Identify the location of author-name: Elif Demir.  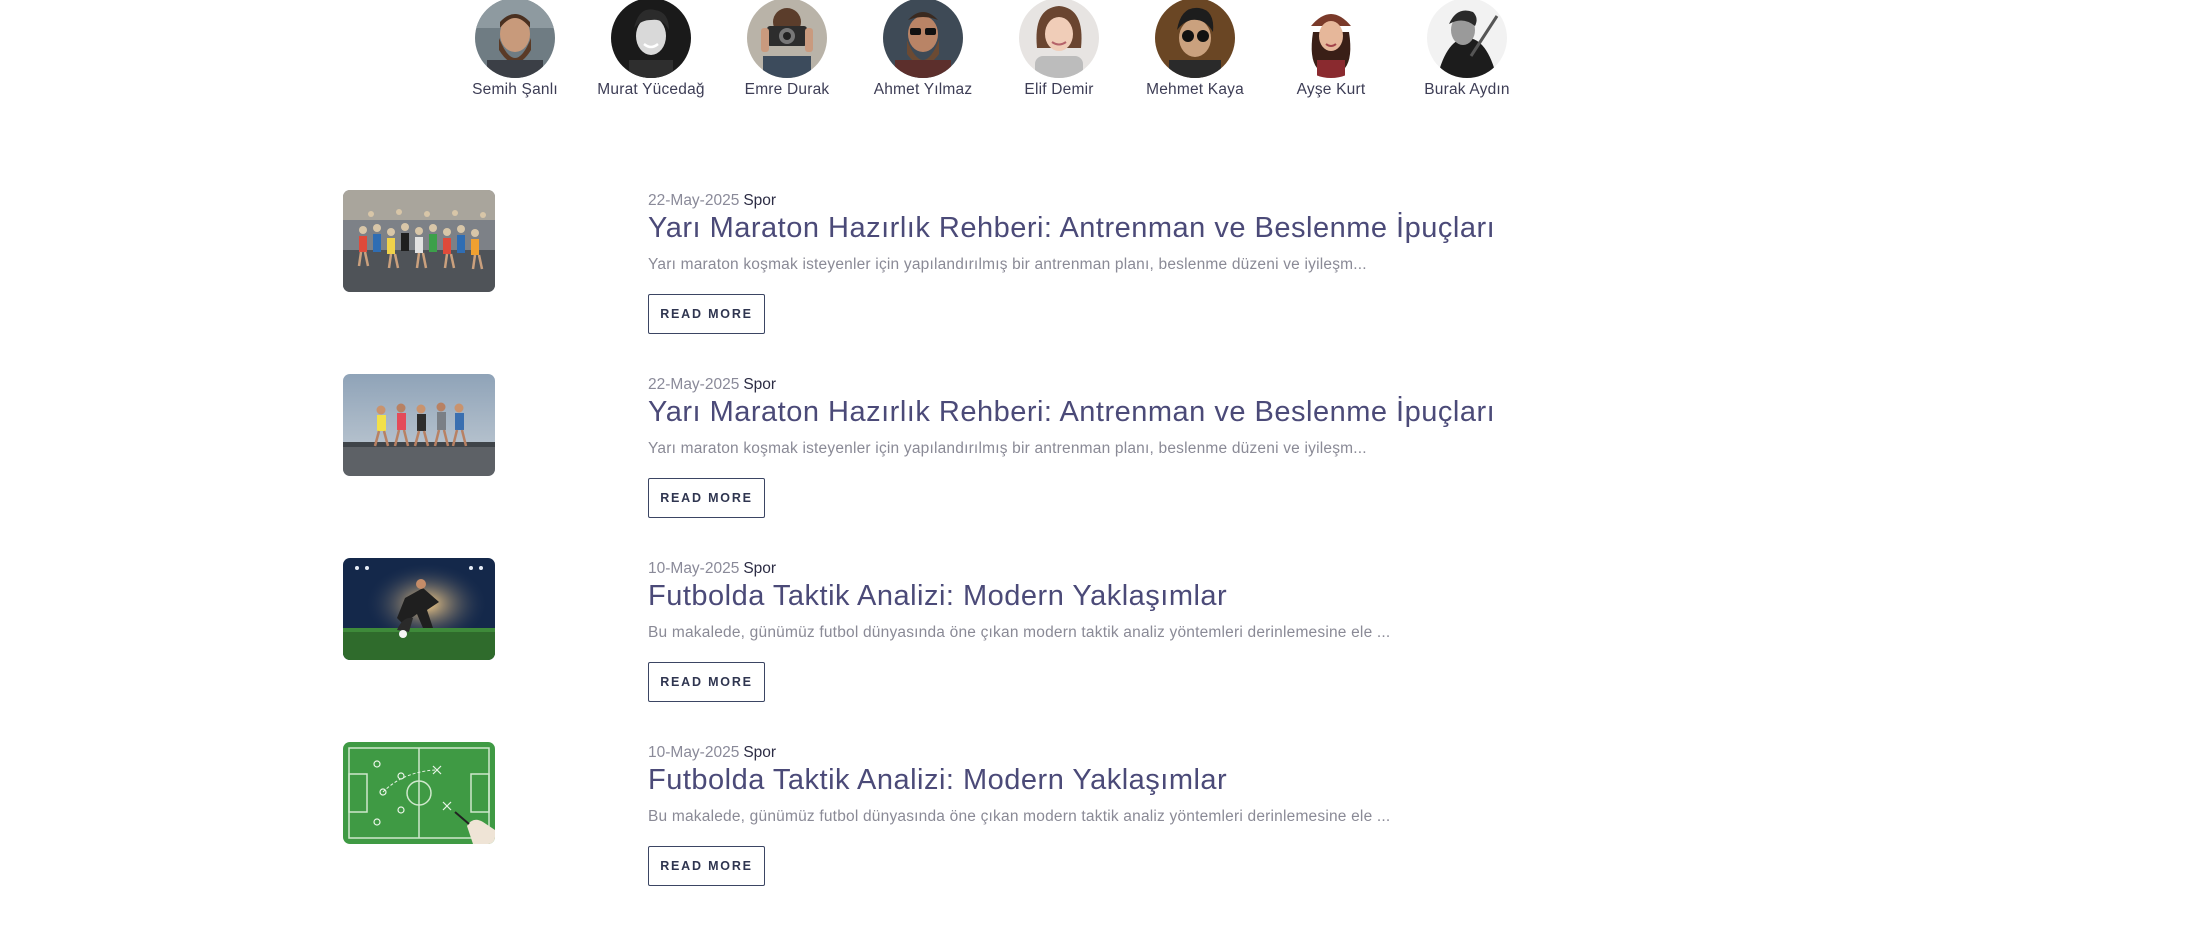
(1059, 90).